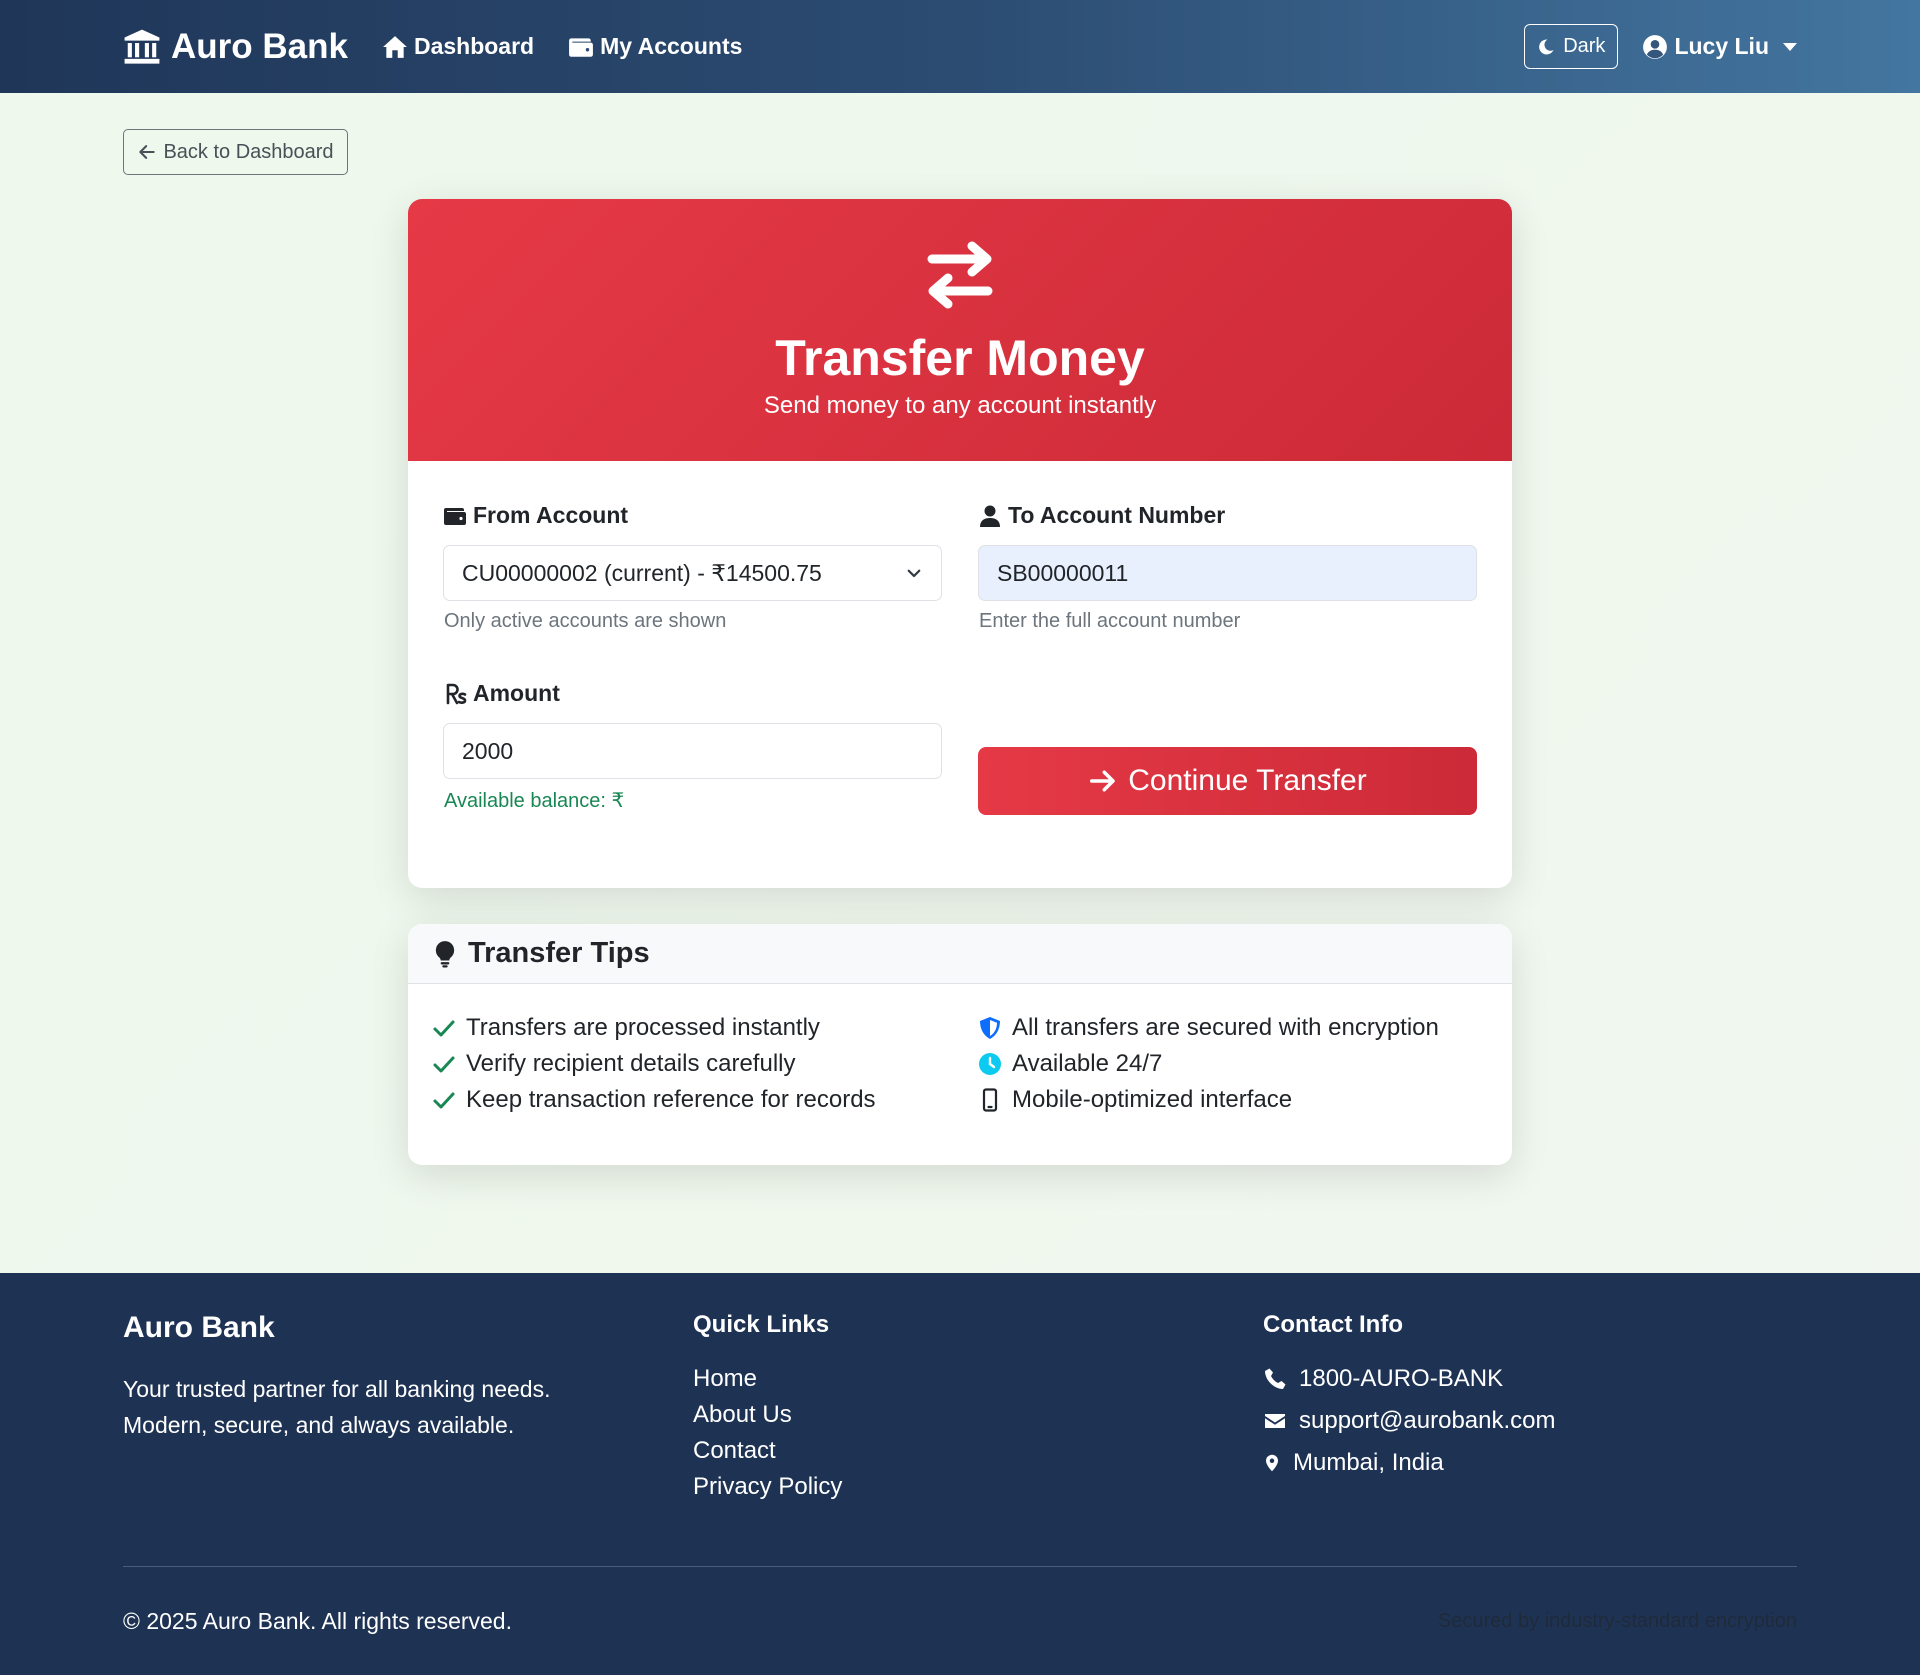 This screenshot has height=1675, width=1920. What do you see at coordinates (474, 46) in the screenshot?
I see `nav-dashboard-label: Dashboard` at bounding box center [474, 46].